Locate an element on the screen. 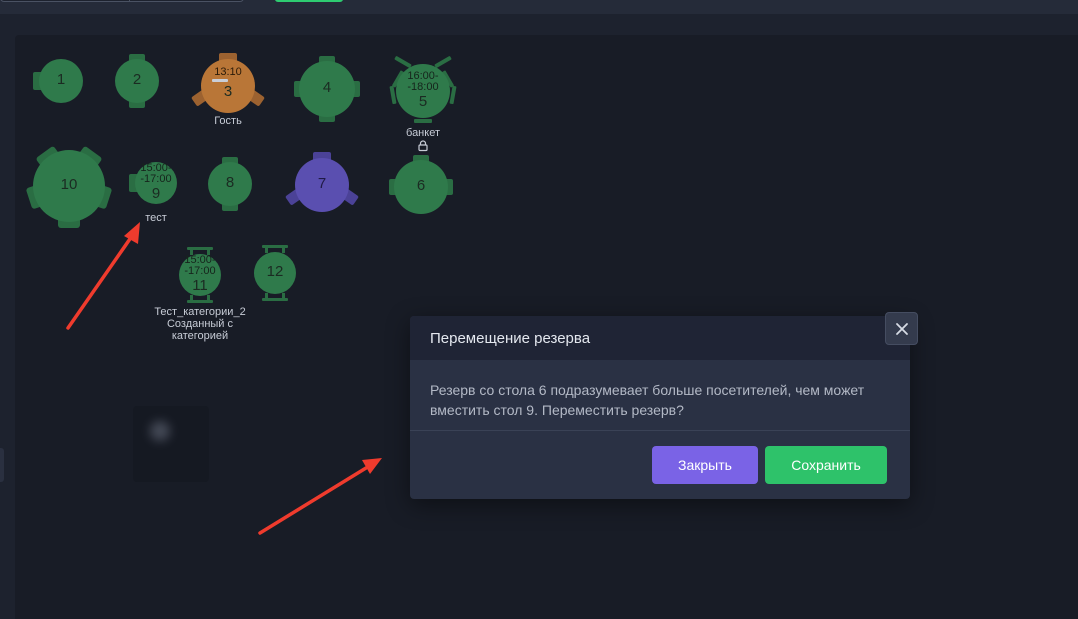  arrow-to-dialog is located at coordinates (320, 496).